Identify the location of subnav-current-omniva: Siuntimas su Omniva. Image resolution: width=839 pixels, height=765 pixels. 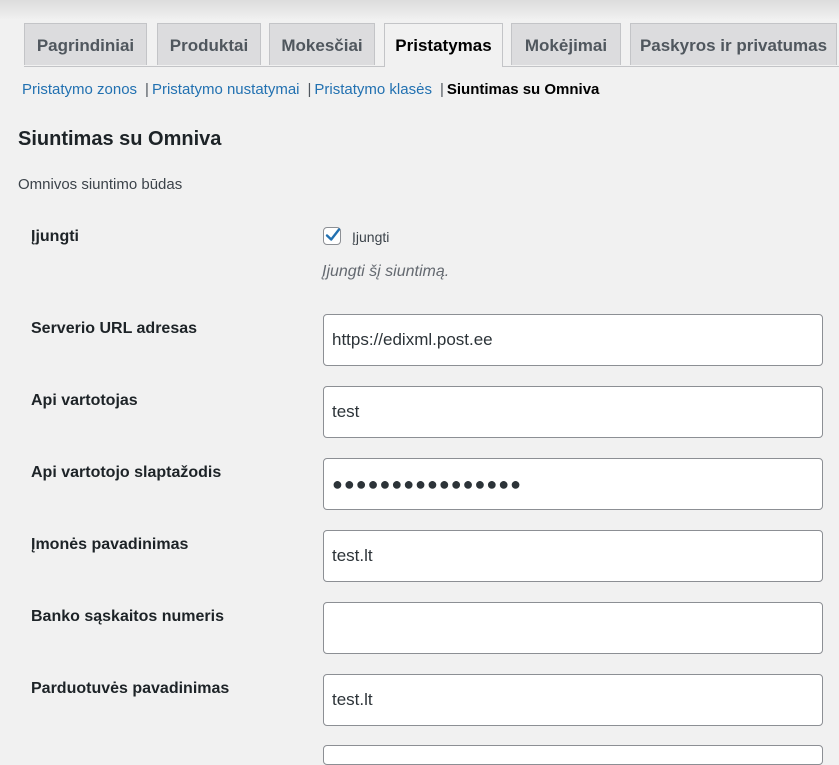
(523, 89).